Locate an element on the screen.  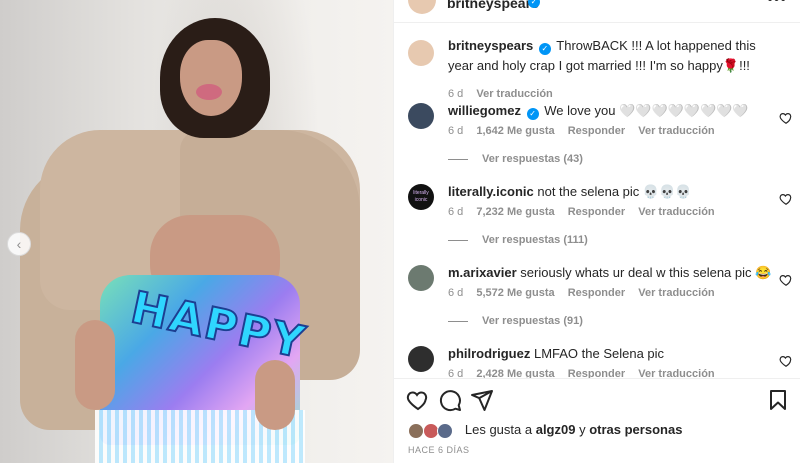
likes-conj: y is located at coordinates (582, 429).